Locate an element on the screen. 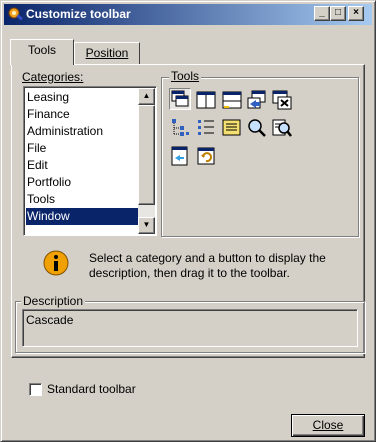 The image size is (376, 442). list-item: Finance is located at coordinates (84, 114).